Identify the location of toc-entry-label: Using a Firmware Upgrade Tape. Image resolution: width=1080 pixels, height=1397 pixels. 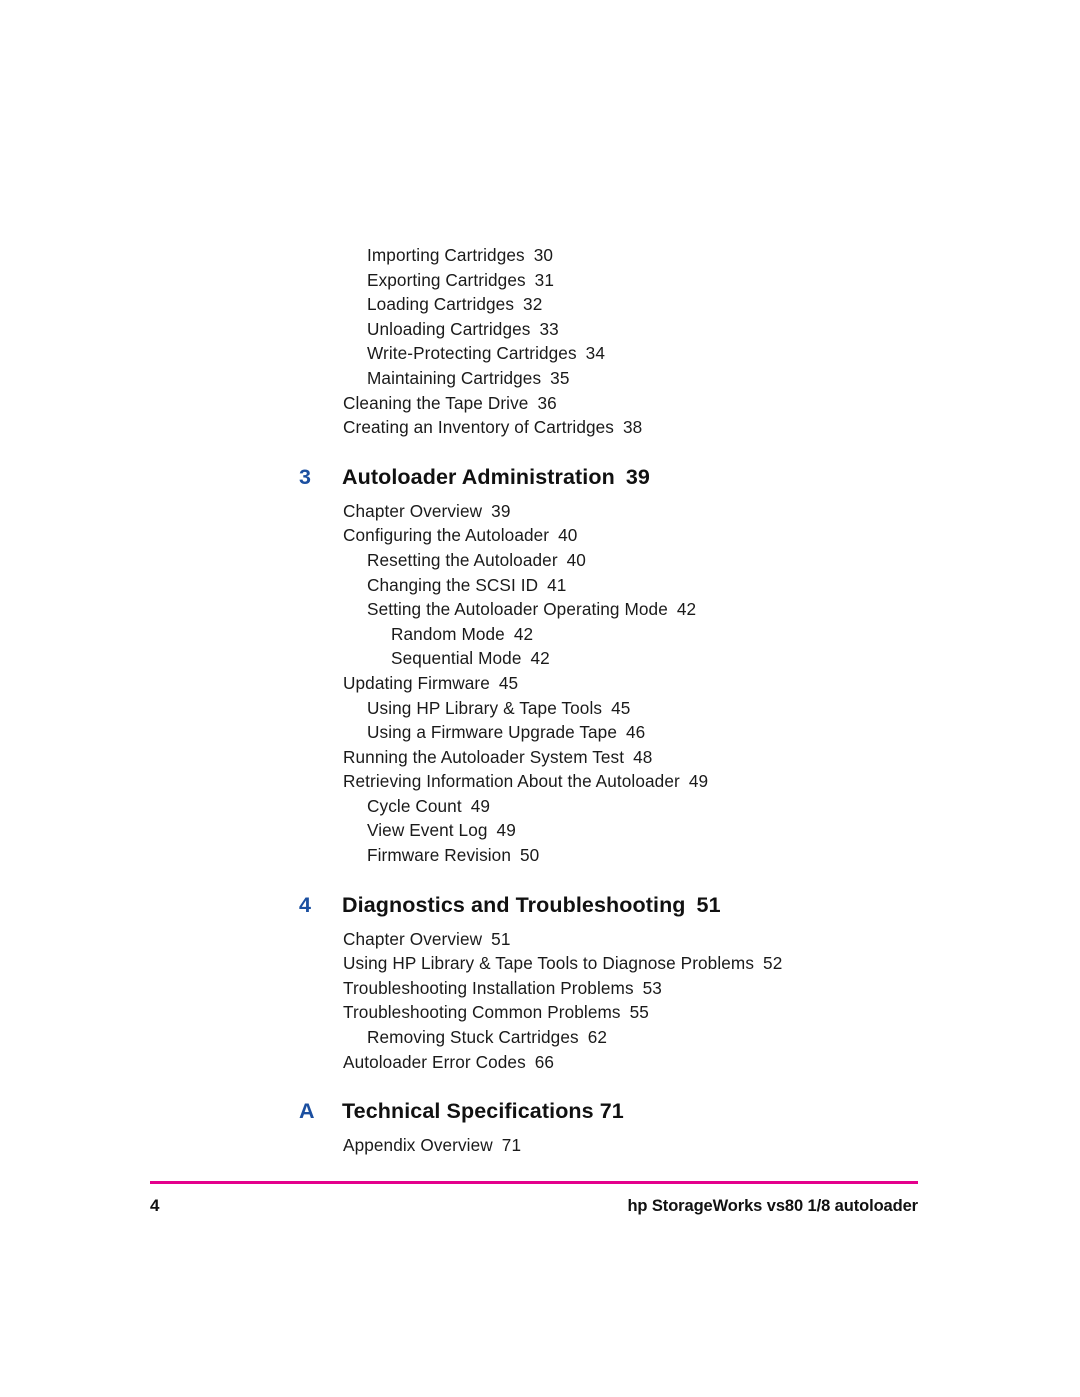
(492, 732).